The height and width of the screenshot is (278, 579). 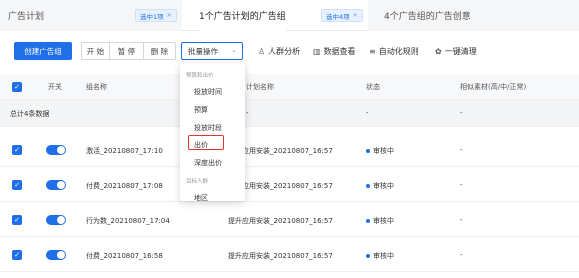 What do you see at coordinates (201, 197) in the screenshot?
I see `menu-item-region: 地区` at bounding box center [201, 197].